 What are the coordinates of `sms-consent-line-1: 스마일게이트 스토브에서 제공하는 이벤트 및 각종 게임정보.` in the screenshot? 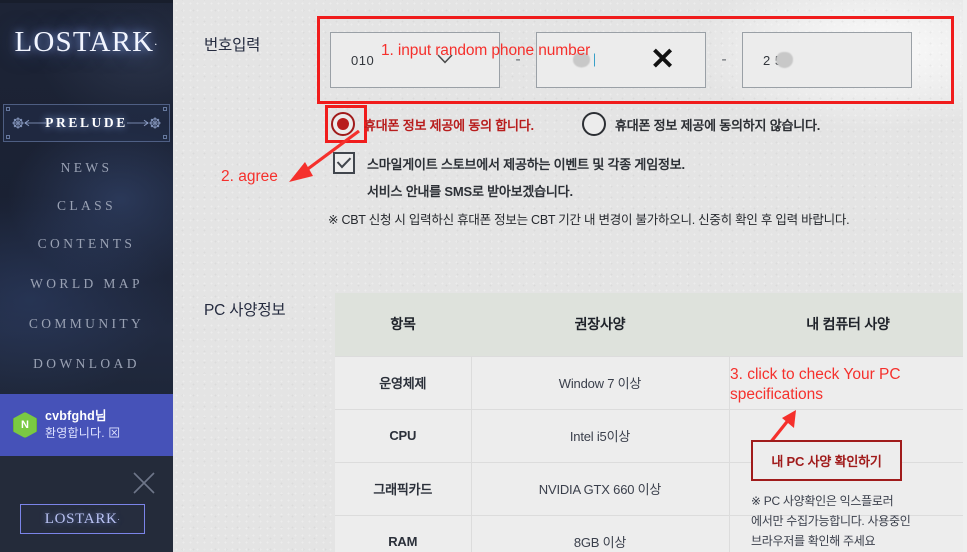 It's located at (526, 164).